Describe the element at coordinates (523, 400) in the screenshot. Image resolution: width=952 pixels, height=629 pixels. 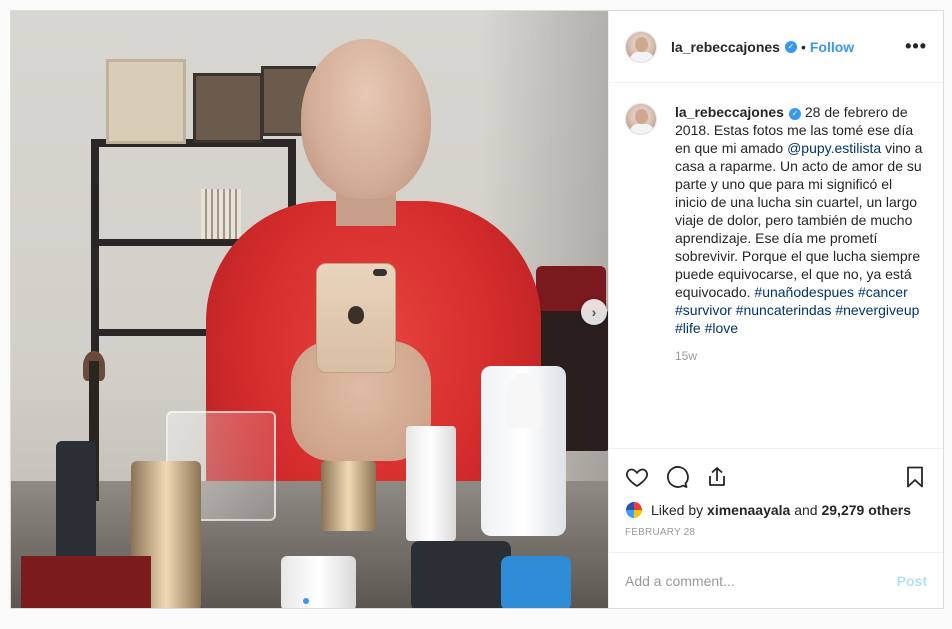
I see `photo-spray-cap` at that location.